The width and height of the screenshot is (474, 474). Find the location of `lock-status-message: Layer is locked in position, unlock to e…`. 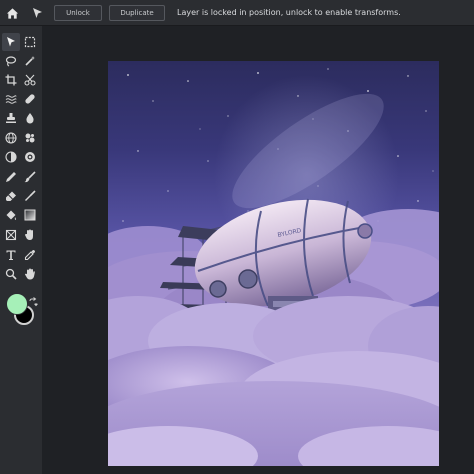

lock-status-message: Layer is locked in position, unlock to e… is located at coordinates (289, 12).